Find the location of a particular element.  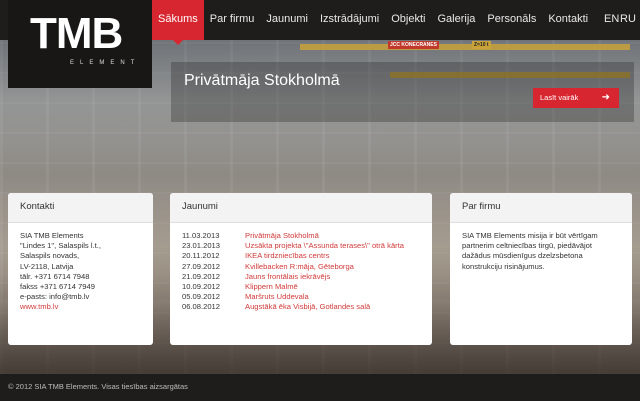

news-item: 10.09.2012 Klippern Malmē is located at coordinates (307, 287).